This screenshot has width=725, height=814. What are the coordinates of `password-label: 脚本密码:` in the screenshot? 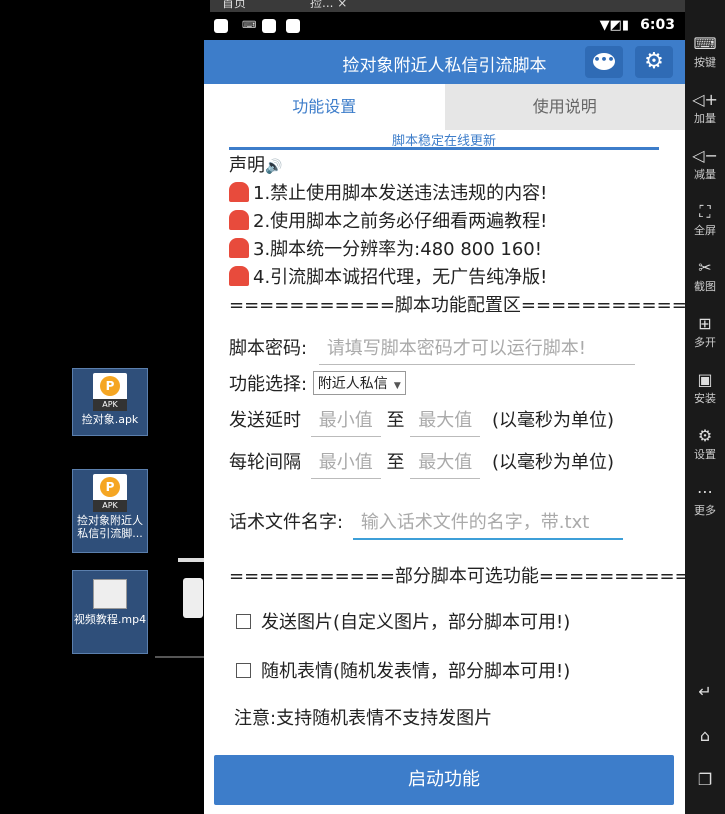 It's located at (268, 348).